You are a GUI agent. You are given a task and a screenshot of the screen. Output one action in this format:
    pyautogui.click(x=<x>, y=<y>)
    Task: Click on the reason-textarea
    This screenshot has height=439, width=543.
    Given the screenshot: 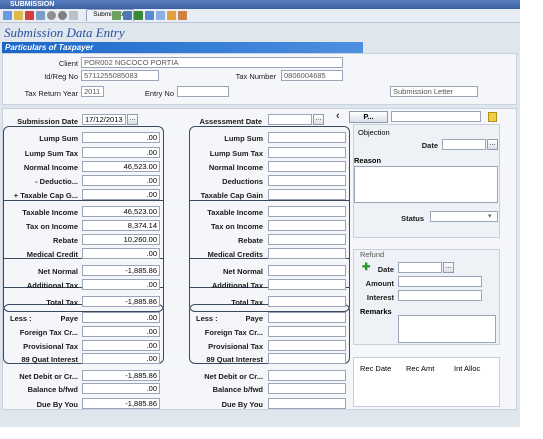 What is the action you would take?
    pyautogui.click(x=426, y=184)
    